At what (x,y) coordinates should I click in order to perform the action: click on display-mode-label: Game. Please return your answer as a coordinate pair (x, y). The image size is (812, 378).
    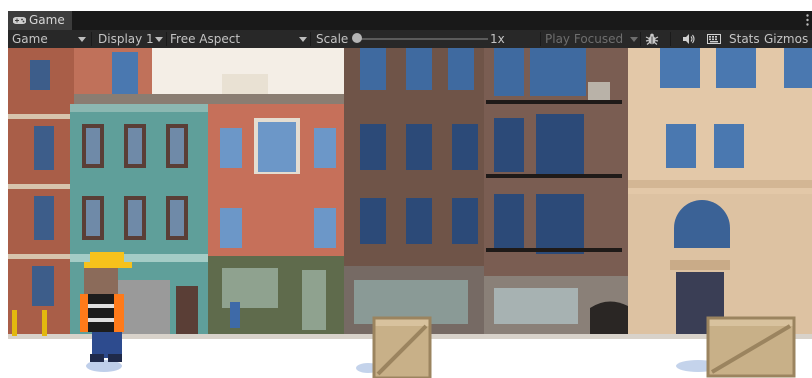
    Looking at the image, I should click on (30, 39).